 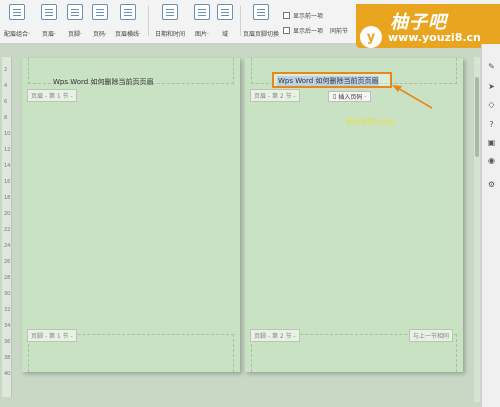 I want to click on ruler-mark: 10, so click(x=7, y=134).